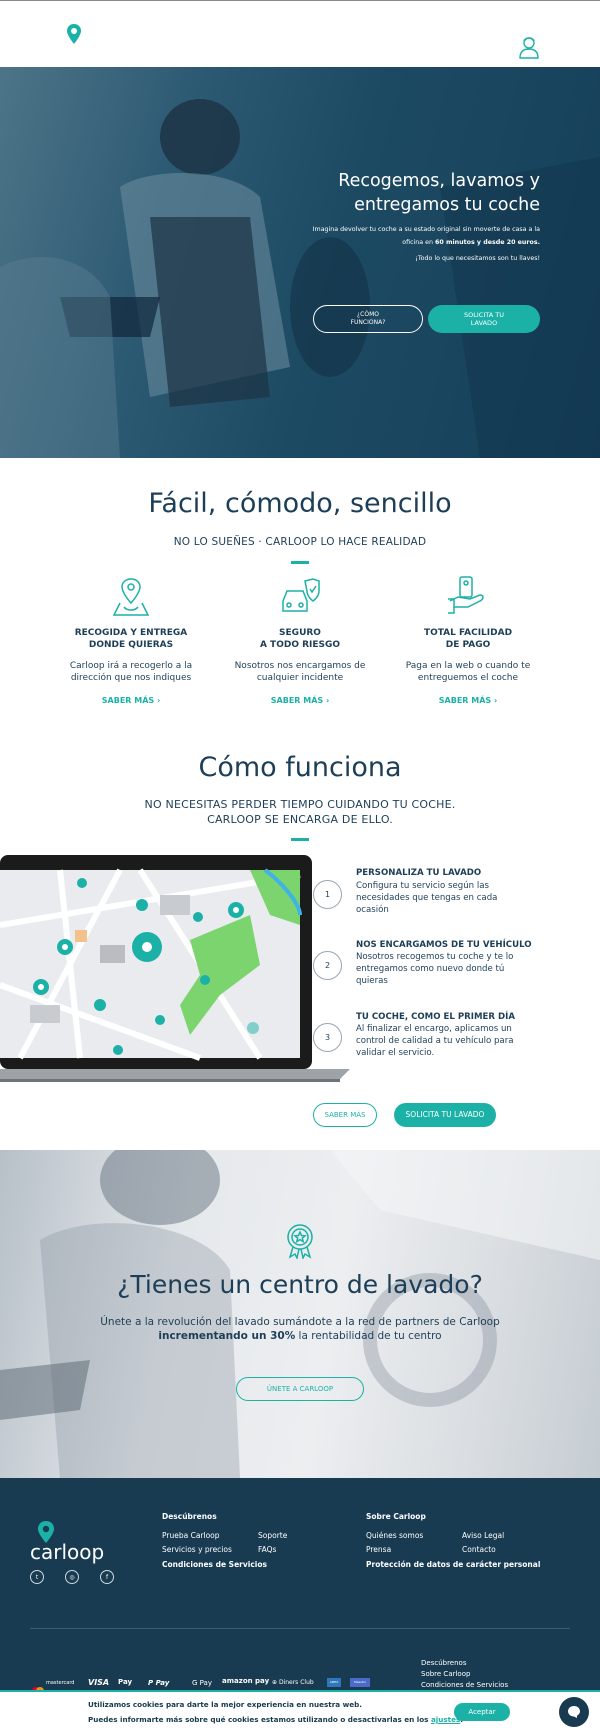 This screenshot has width=600, height=1735. Describe the element at coordinates (60, 1683) in the screenshot. I see `payment-logo: mastercard` at that location.